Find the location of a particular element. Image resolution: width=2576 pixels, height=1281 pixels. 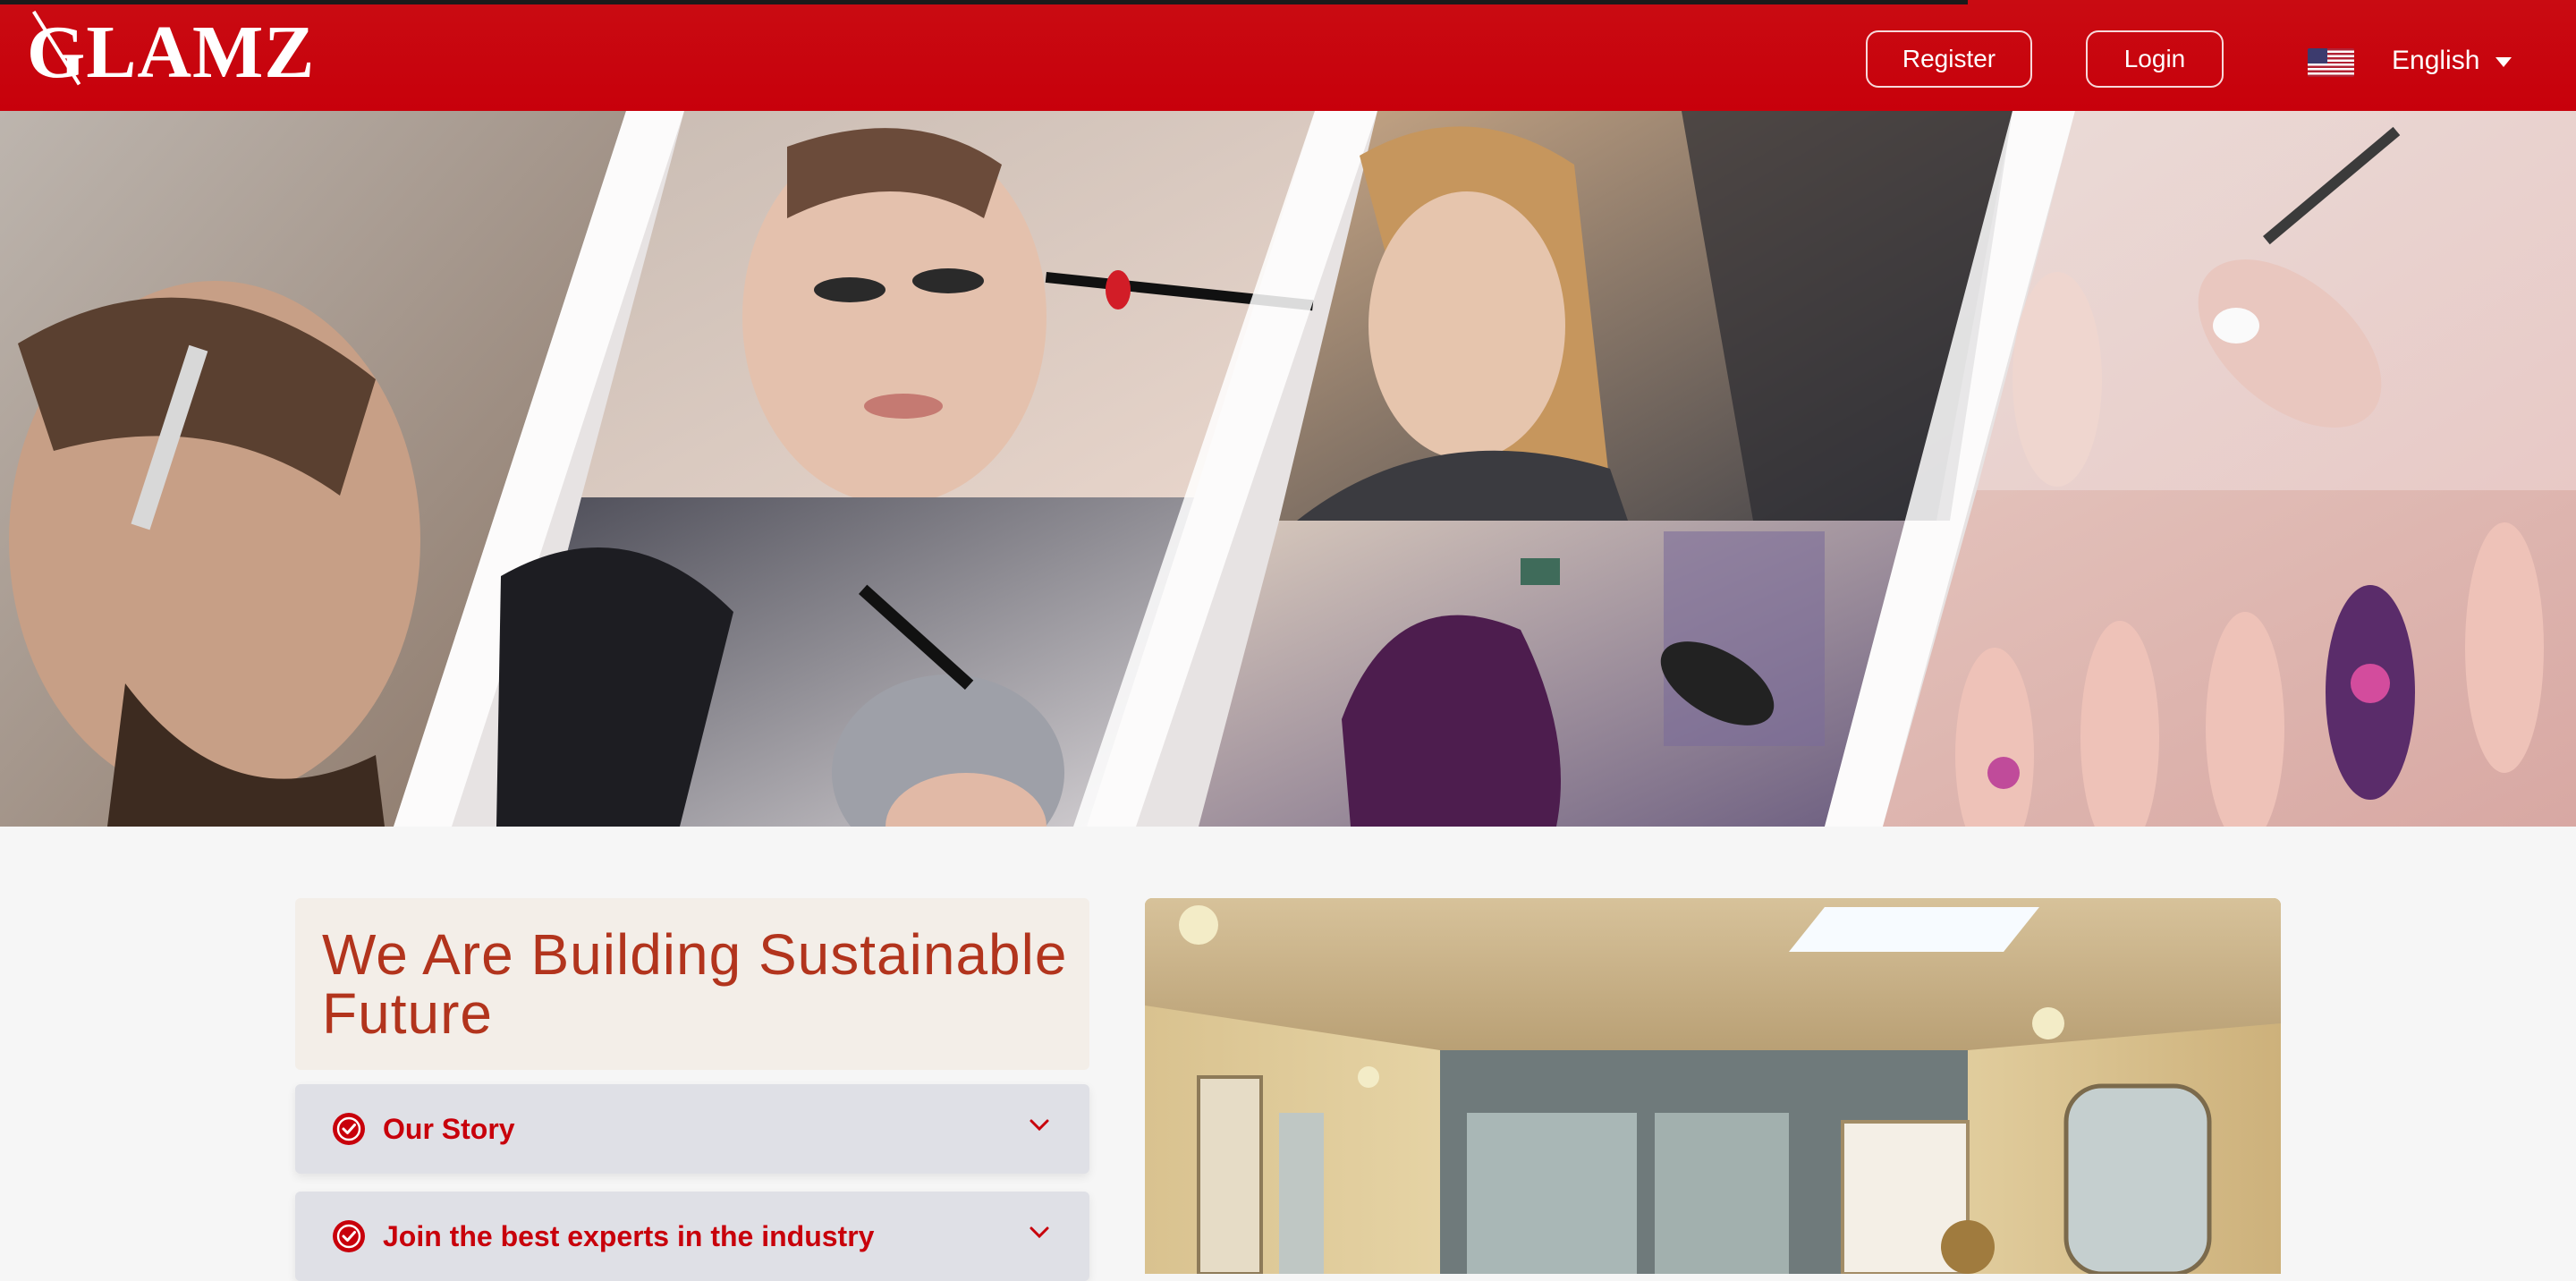

accordion-join-experts: Join the best experts in the industry is located at coordinates (692, 1236).